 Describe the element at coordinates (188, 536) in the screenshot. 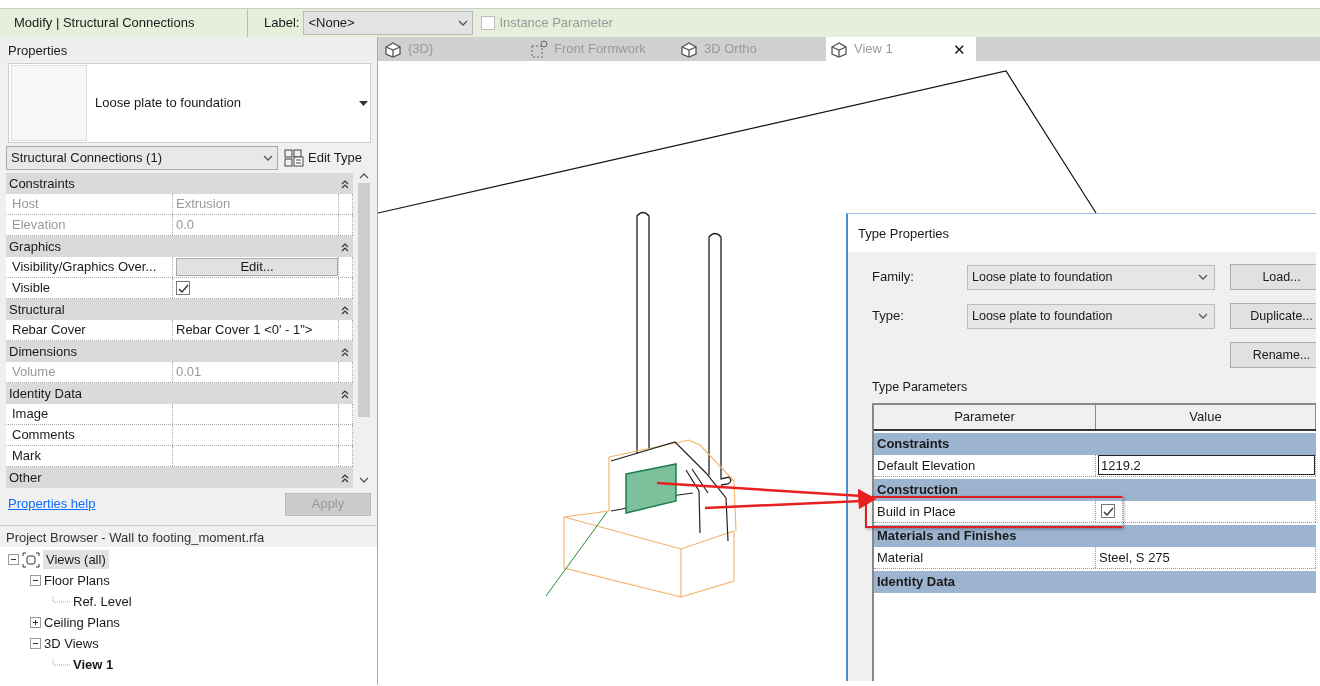

I see `browser-title: Project Browser - Wall to footing_moment.rfa` at that location.